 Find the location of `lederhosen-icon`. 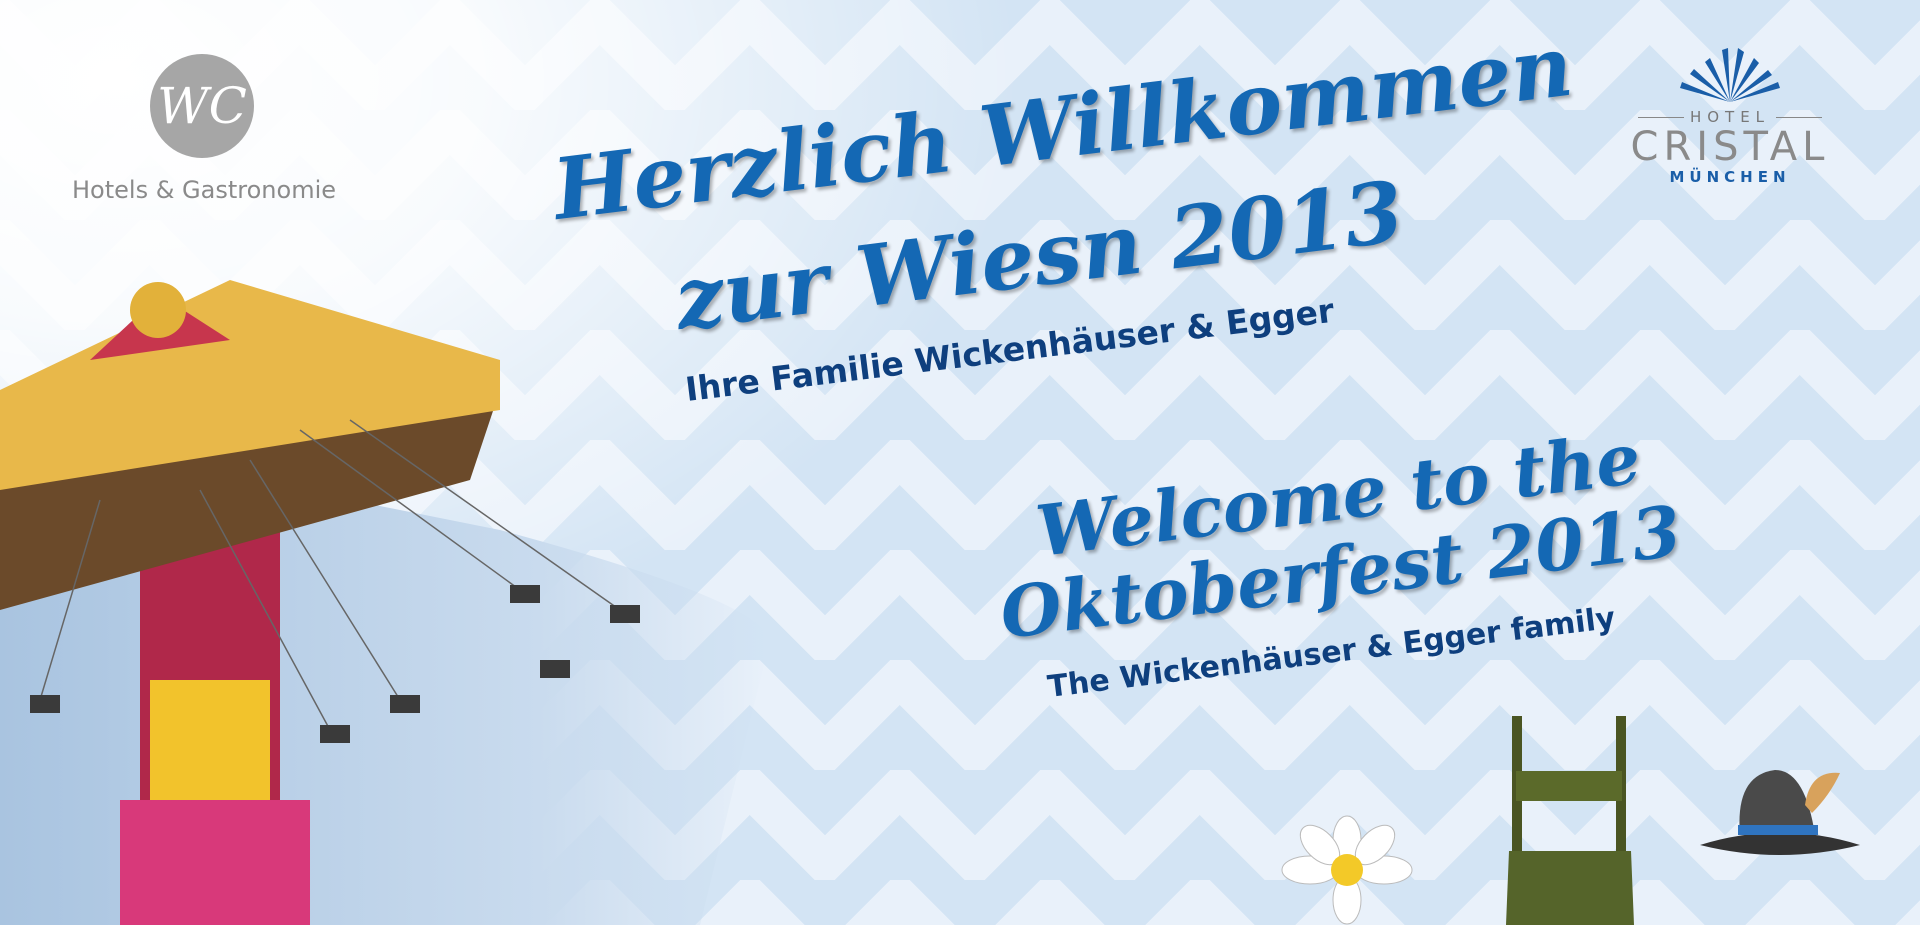

lederhosen-icon is located at coordinates (1570, 820).